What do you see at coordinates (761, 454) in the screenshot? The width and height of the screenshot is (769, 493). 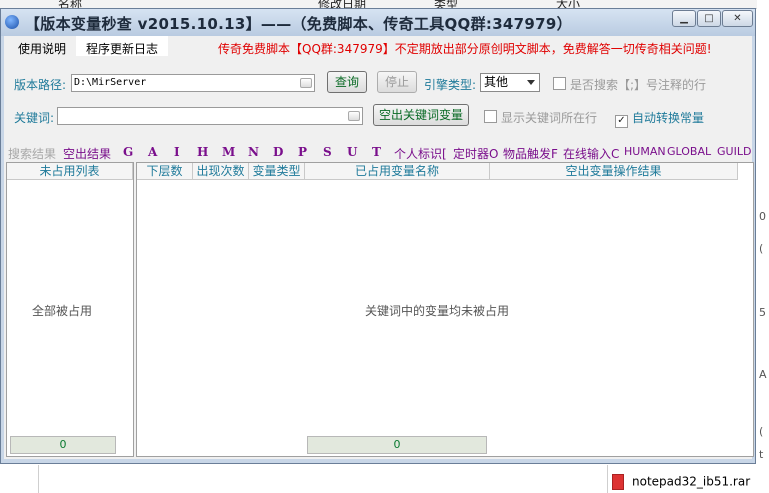 I see `explorer-side-char: t` at bounding box center [761, 454].